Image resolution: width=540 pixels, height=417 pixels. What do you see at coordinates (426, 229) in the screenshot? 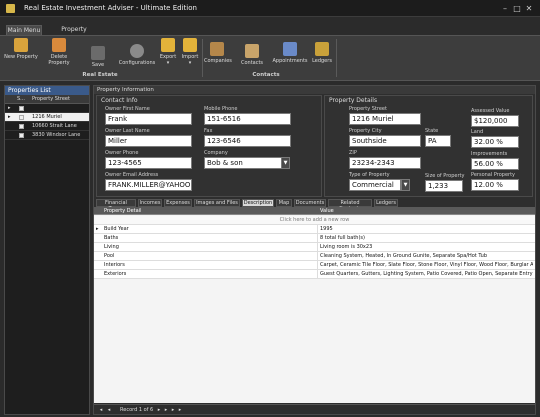
I see `value-cell: 1995` at bounding box center [426, 229].